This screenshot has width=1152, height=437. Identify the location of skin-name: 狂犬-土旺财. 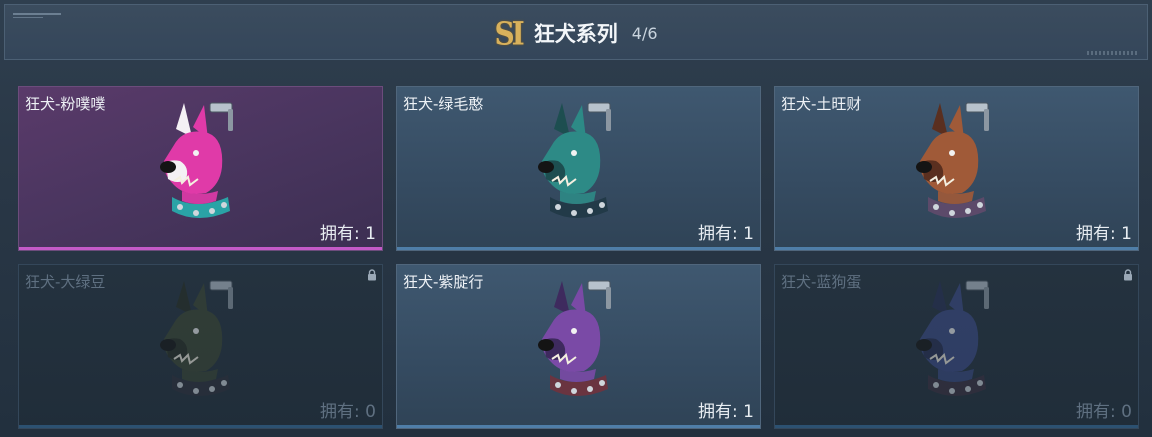
(821, 104).